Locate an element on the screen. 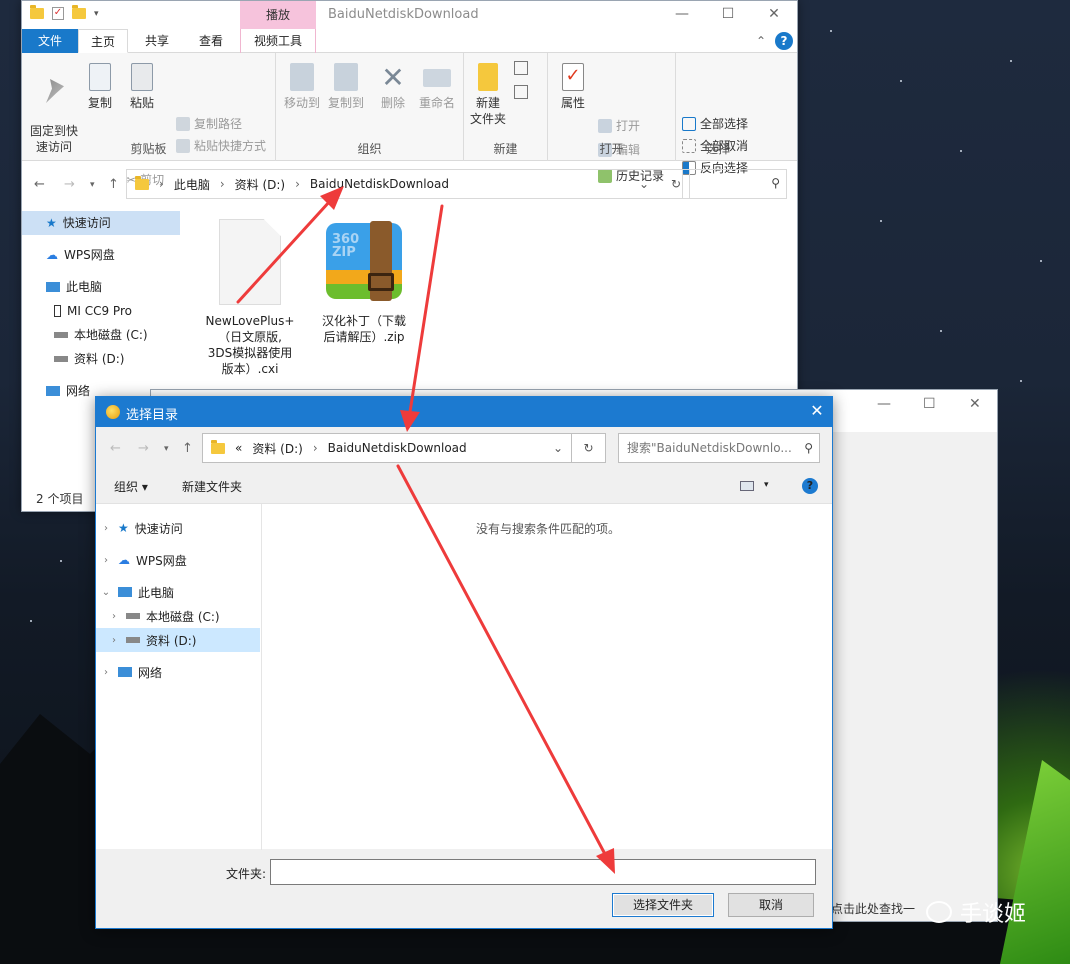  ribbon-tabs: 文件 主页 共享 查看 视频工具 ⌃ ? is located at coordinates (409, 41).